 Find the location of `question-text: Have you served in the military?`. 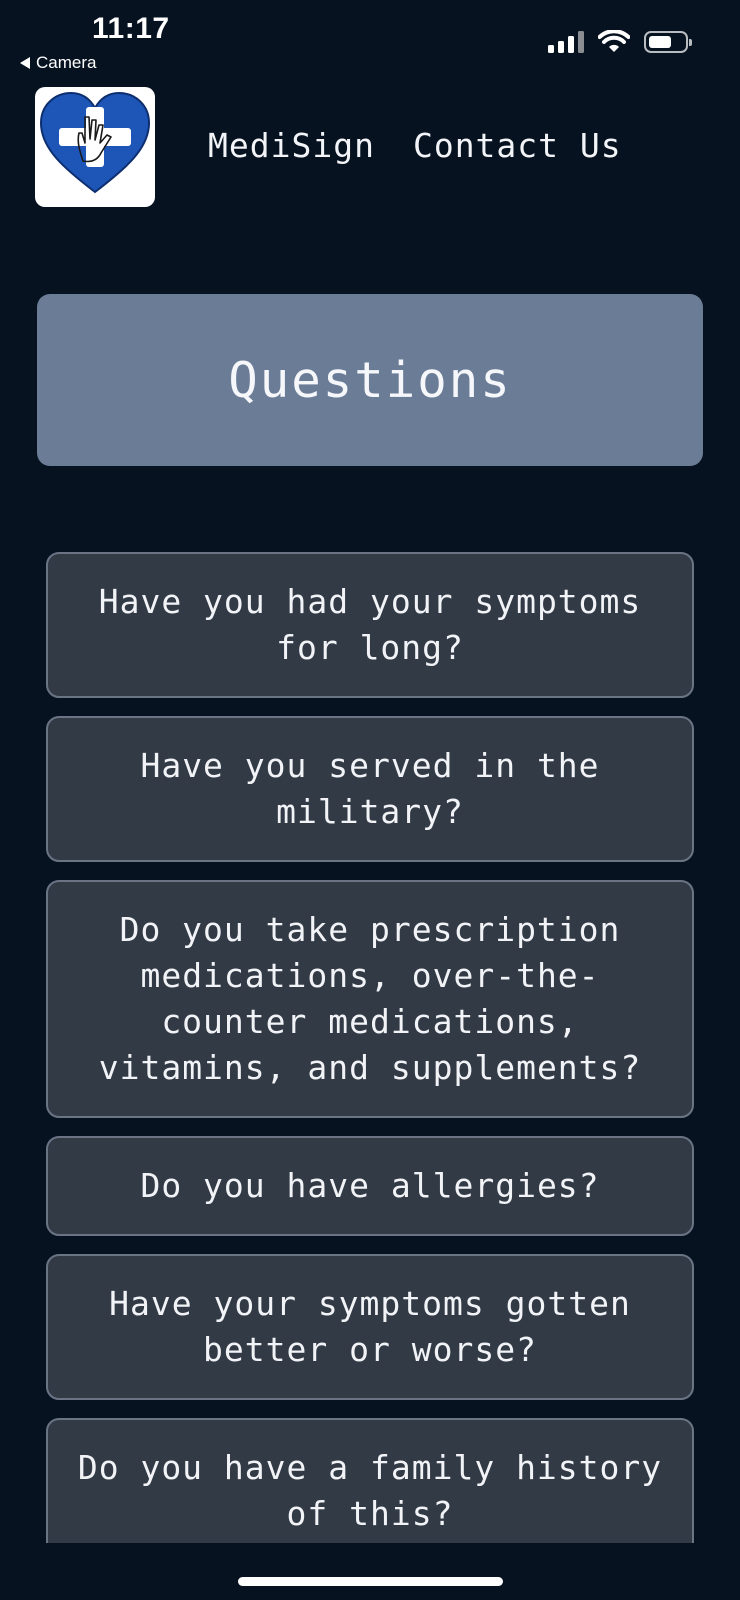

question-text: Have you served in the military? is located at coordinates (370, 788).